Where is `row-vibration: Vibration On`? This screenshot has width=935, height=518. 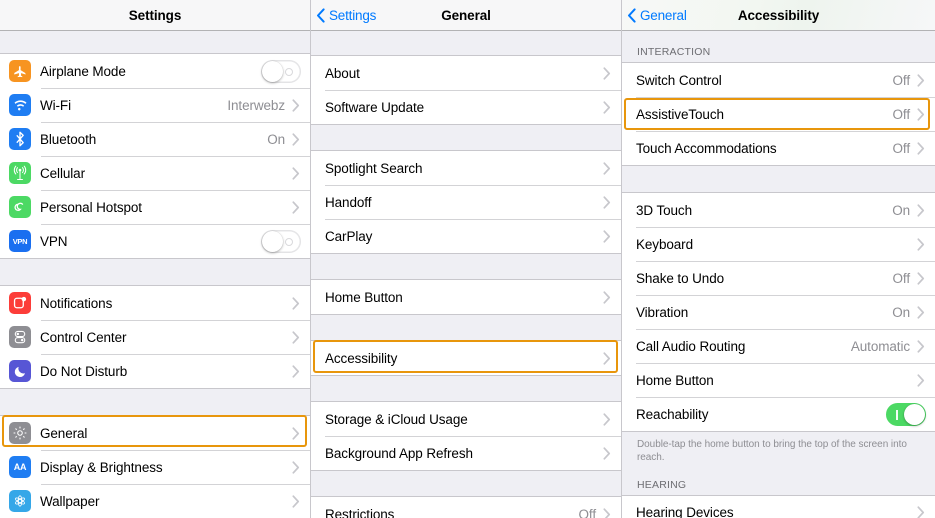 row-vibration: Vibration On is located at coordinates (778, 312).